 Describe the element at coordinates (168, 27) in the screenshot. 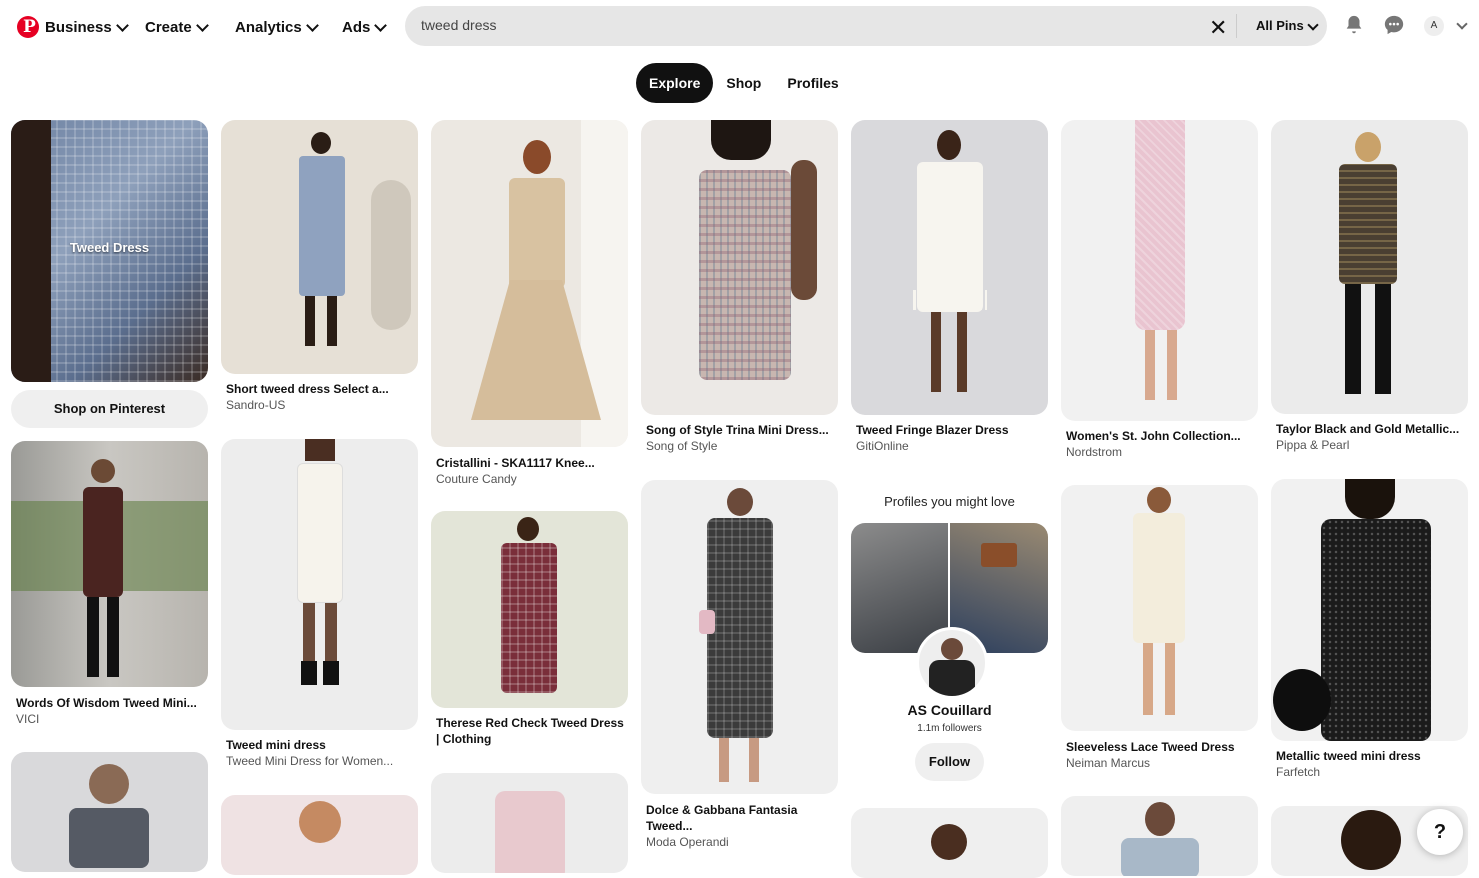

I see `nav-create-label: Create` at that location.